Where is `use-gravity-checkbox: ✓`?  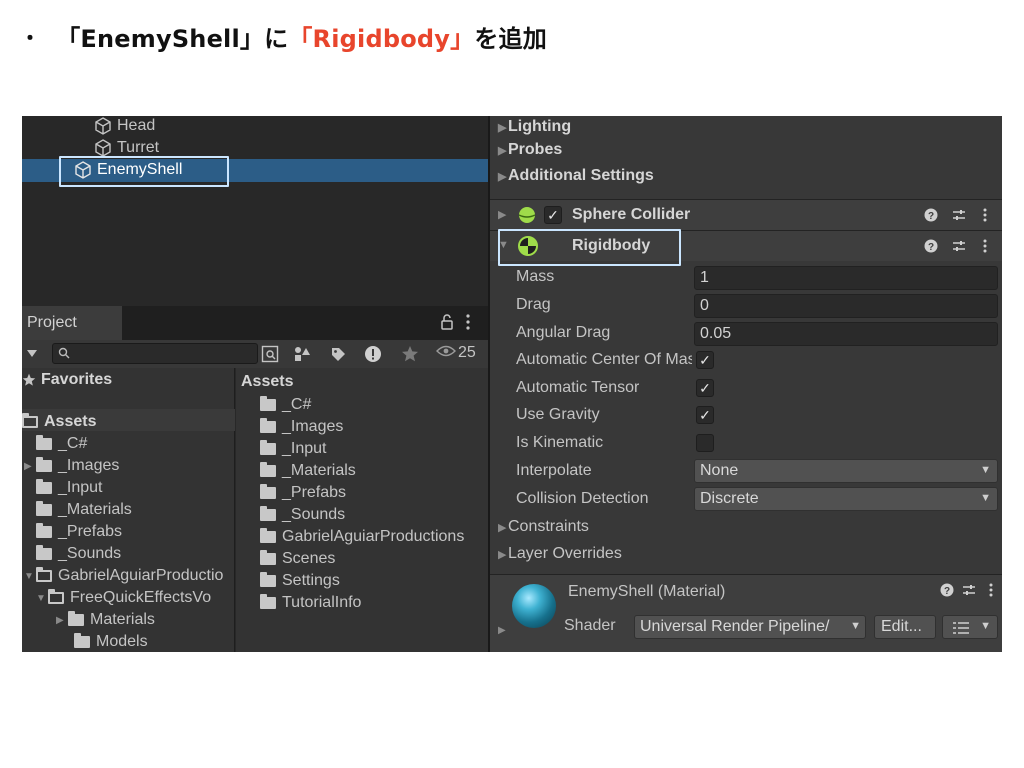 use-gravity-checkbox: ✓ is located at coordinates (705, 415).